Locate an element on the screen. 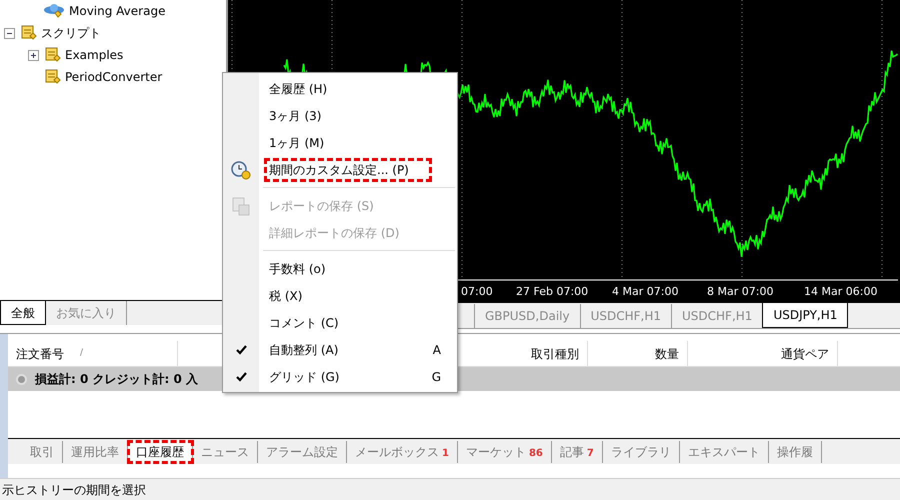 The height and width of the screenshot is (500, 900). column-header: 注文番号 / is located at coordinates (93, 353).